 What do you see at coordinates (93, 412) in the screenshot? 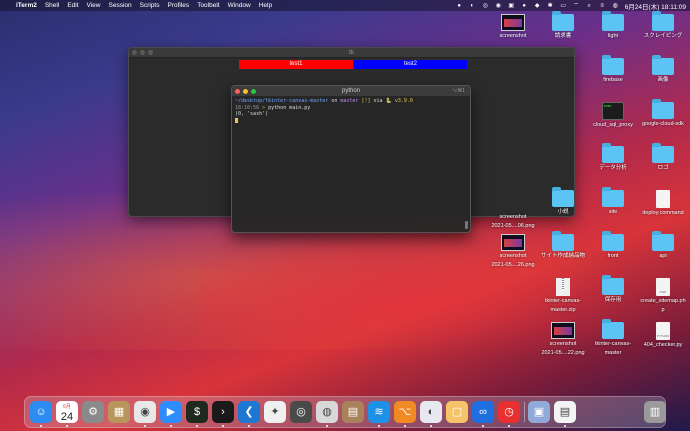
I see `dock-system-preferences-icon: ⚙` at bounding box center [93, 412].